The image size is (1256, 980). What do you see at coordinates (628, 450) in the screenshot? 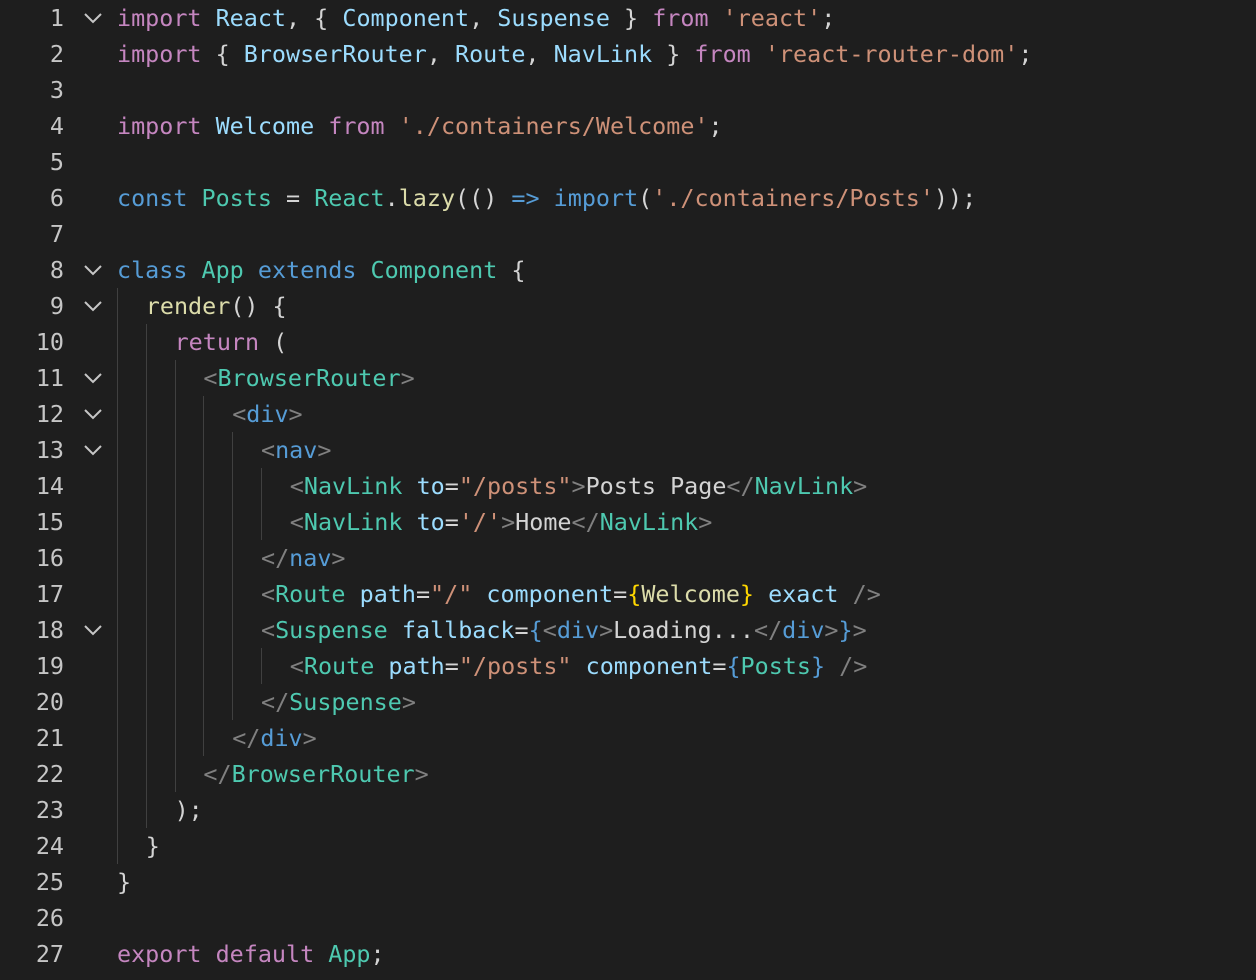
I see `code-line: 13 <nav>` at bounding box center [628, 450].